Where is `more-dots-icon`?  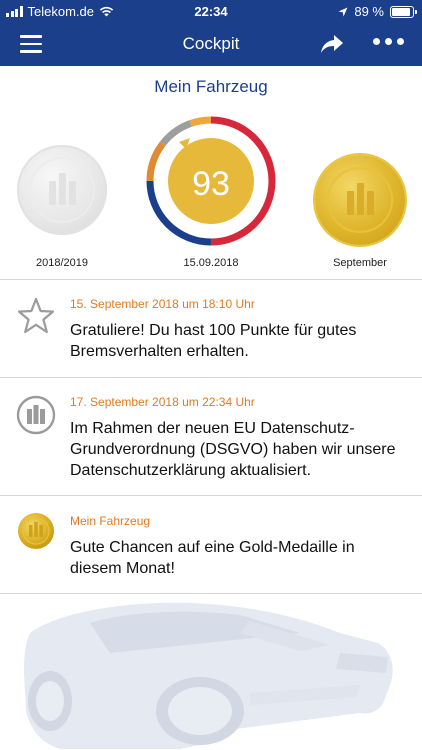
more-dots-icon is located at coordinates (388, 41).